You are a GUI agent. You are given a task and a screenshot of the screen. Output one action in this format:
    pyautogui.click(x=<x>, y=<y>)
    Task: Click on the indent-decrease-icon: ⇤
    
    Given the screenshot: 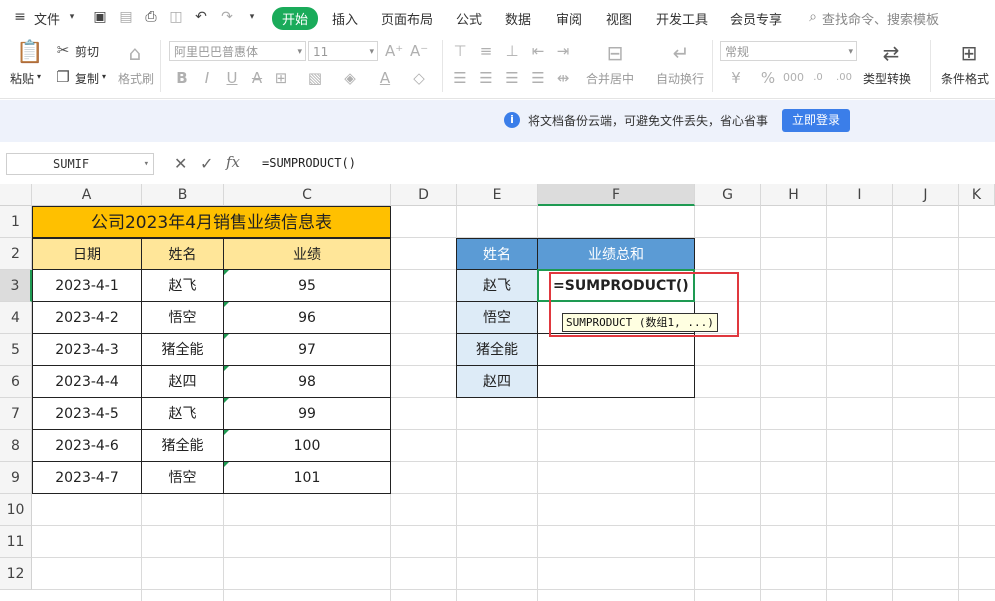 What is the action you would take?
    pyautogui.click(x=538, y=51)
    